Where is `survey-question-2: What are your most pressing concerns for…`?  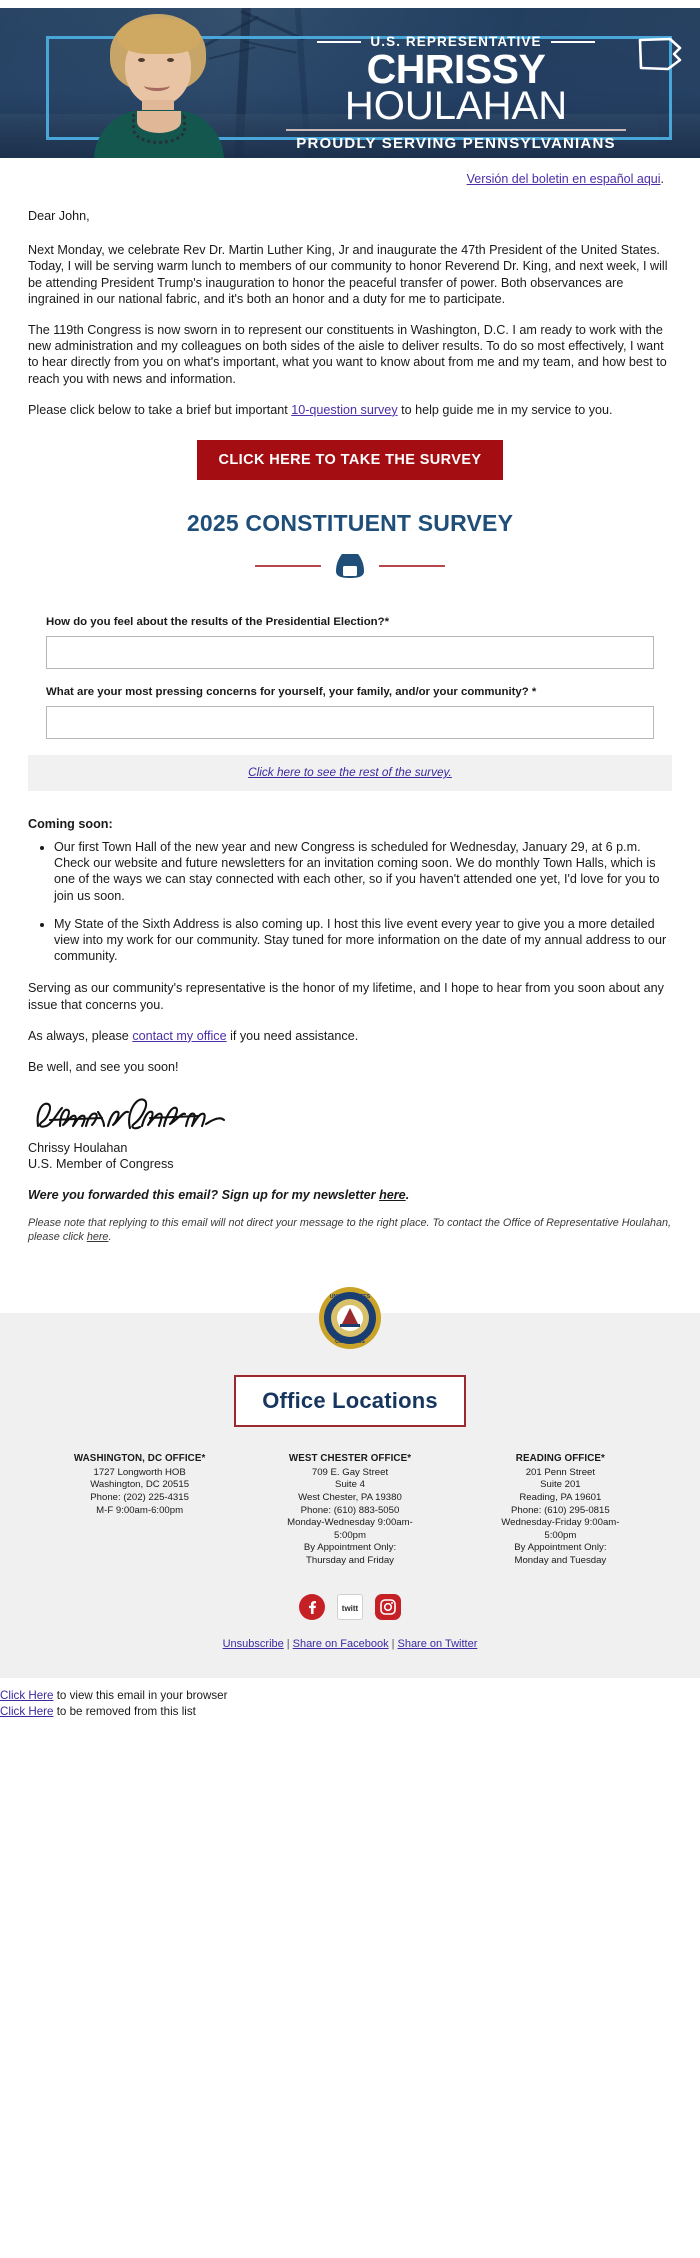
survey-question-2: What are your most pressing concerns for… is located at coordinates (350, 712).